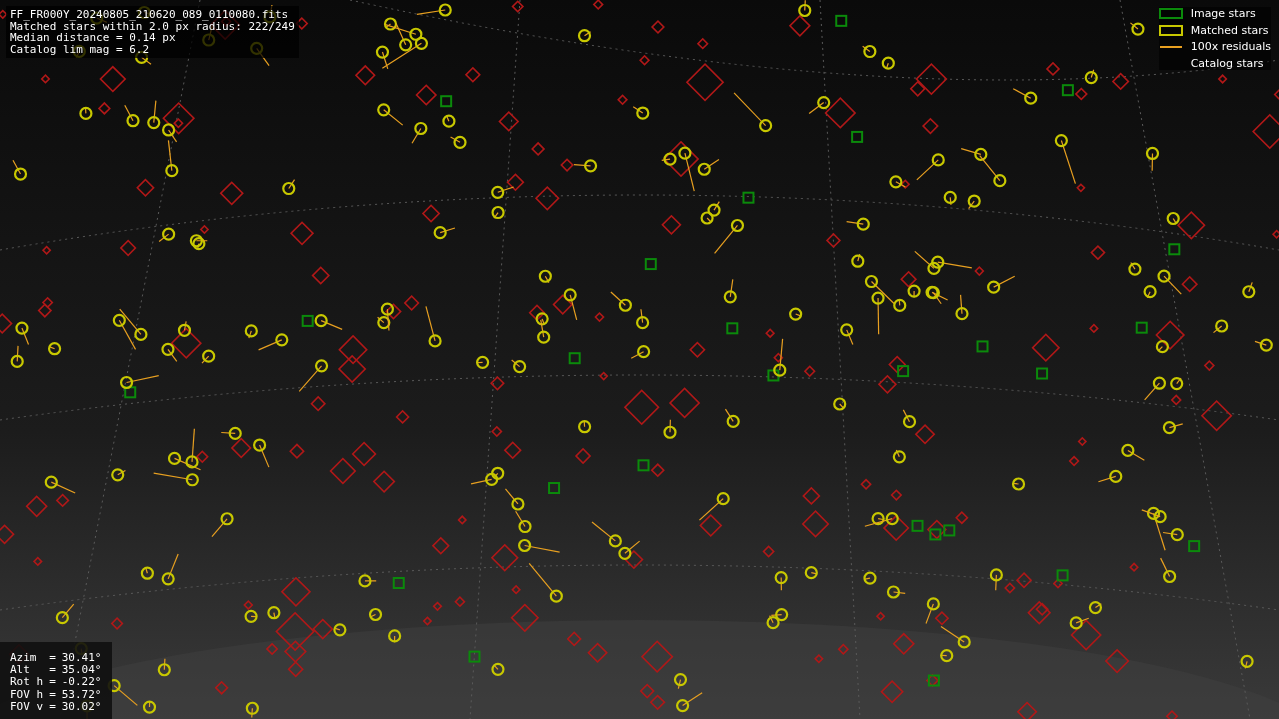 This screenshot has width=1279, height=719. Describe the element at coordinates (93, 38) in the screenshot. I see `info-line: Median distance = 0.14 px` at that location.